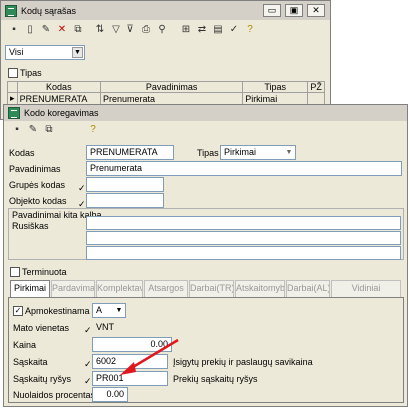 The width and height of the screenshot is (410, 408). Describe the element at coordinates (30, 362) in the screenshot. I see `saskaita-label: Sąskaita` at that location.